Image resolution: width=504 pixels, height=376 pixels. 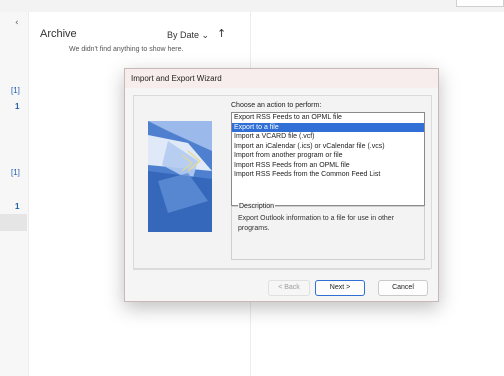 I want to click on action-prompt: Choose an action to perform:, so click(x=276, y=105).